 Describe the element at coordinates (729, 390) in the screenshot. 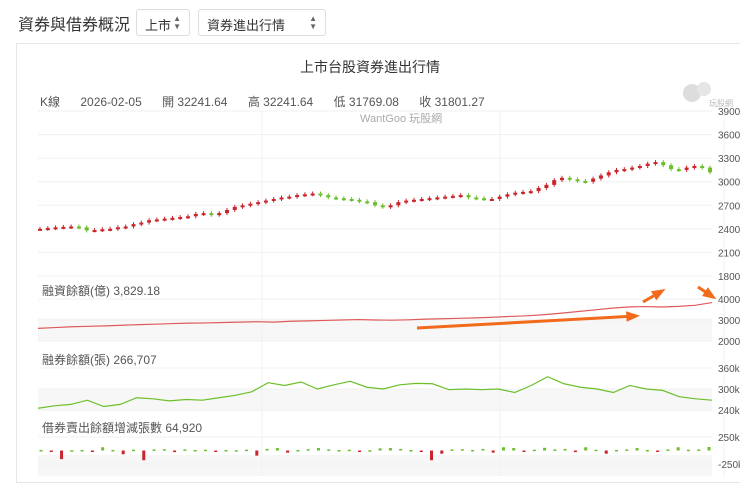

I see `y-tick-label: 300k` at that location.